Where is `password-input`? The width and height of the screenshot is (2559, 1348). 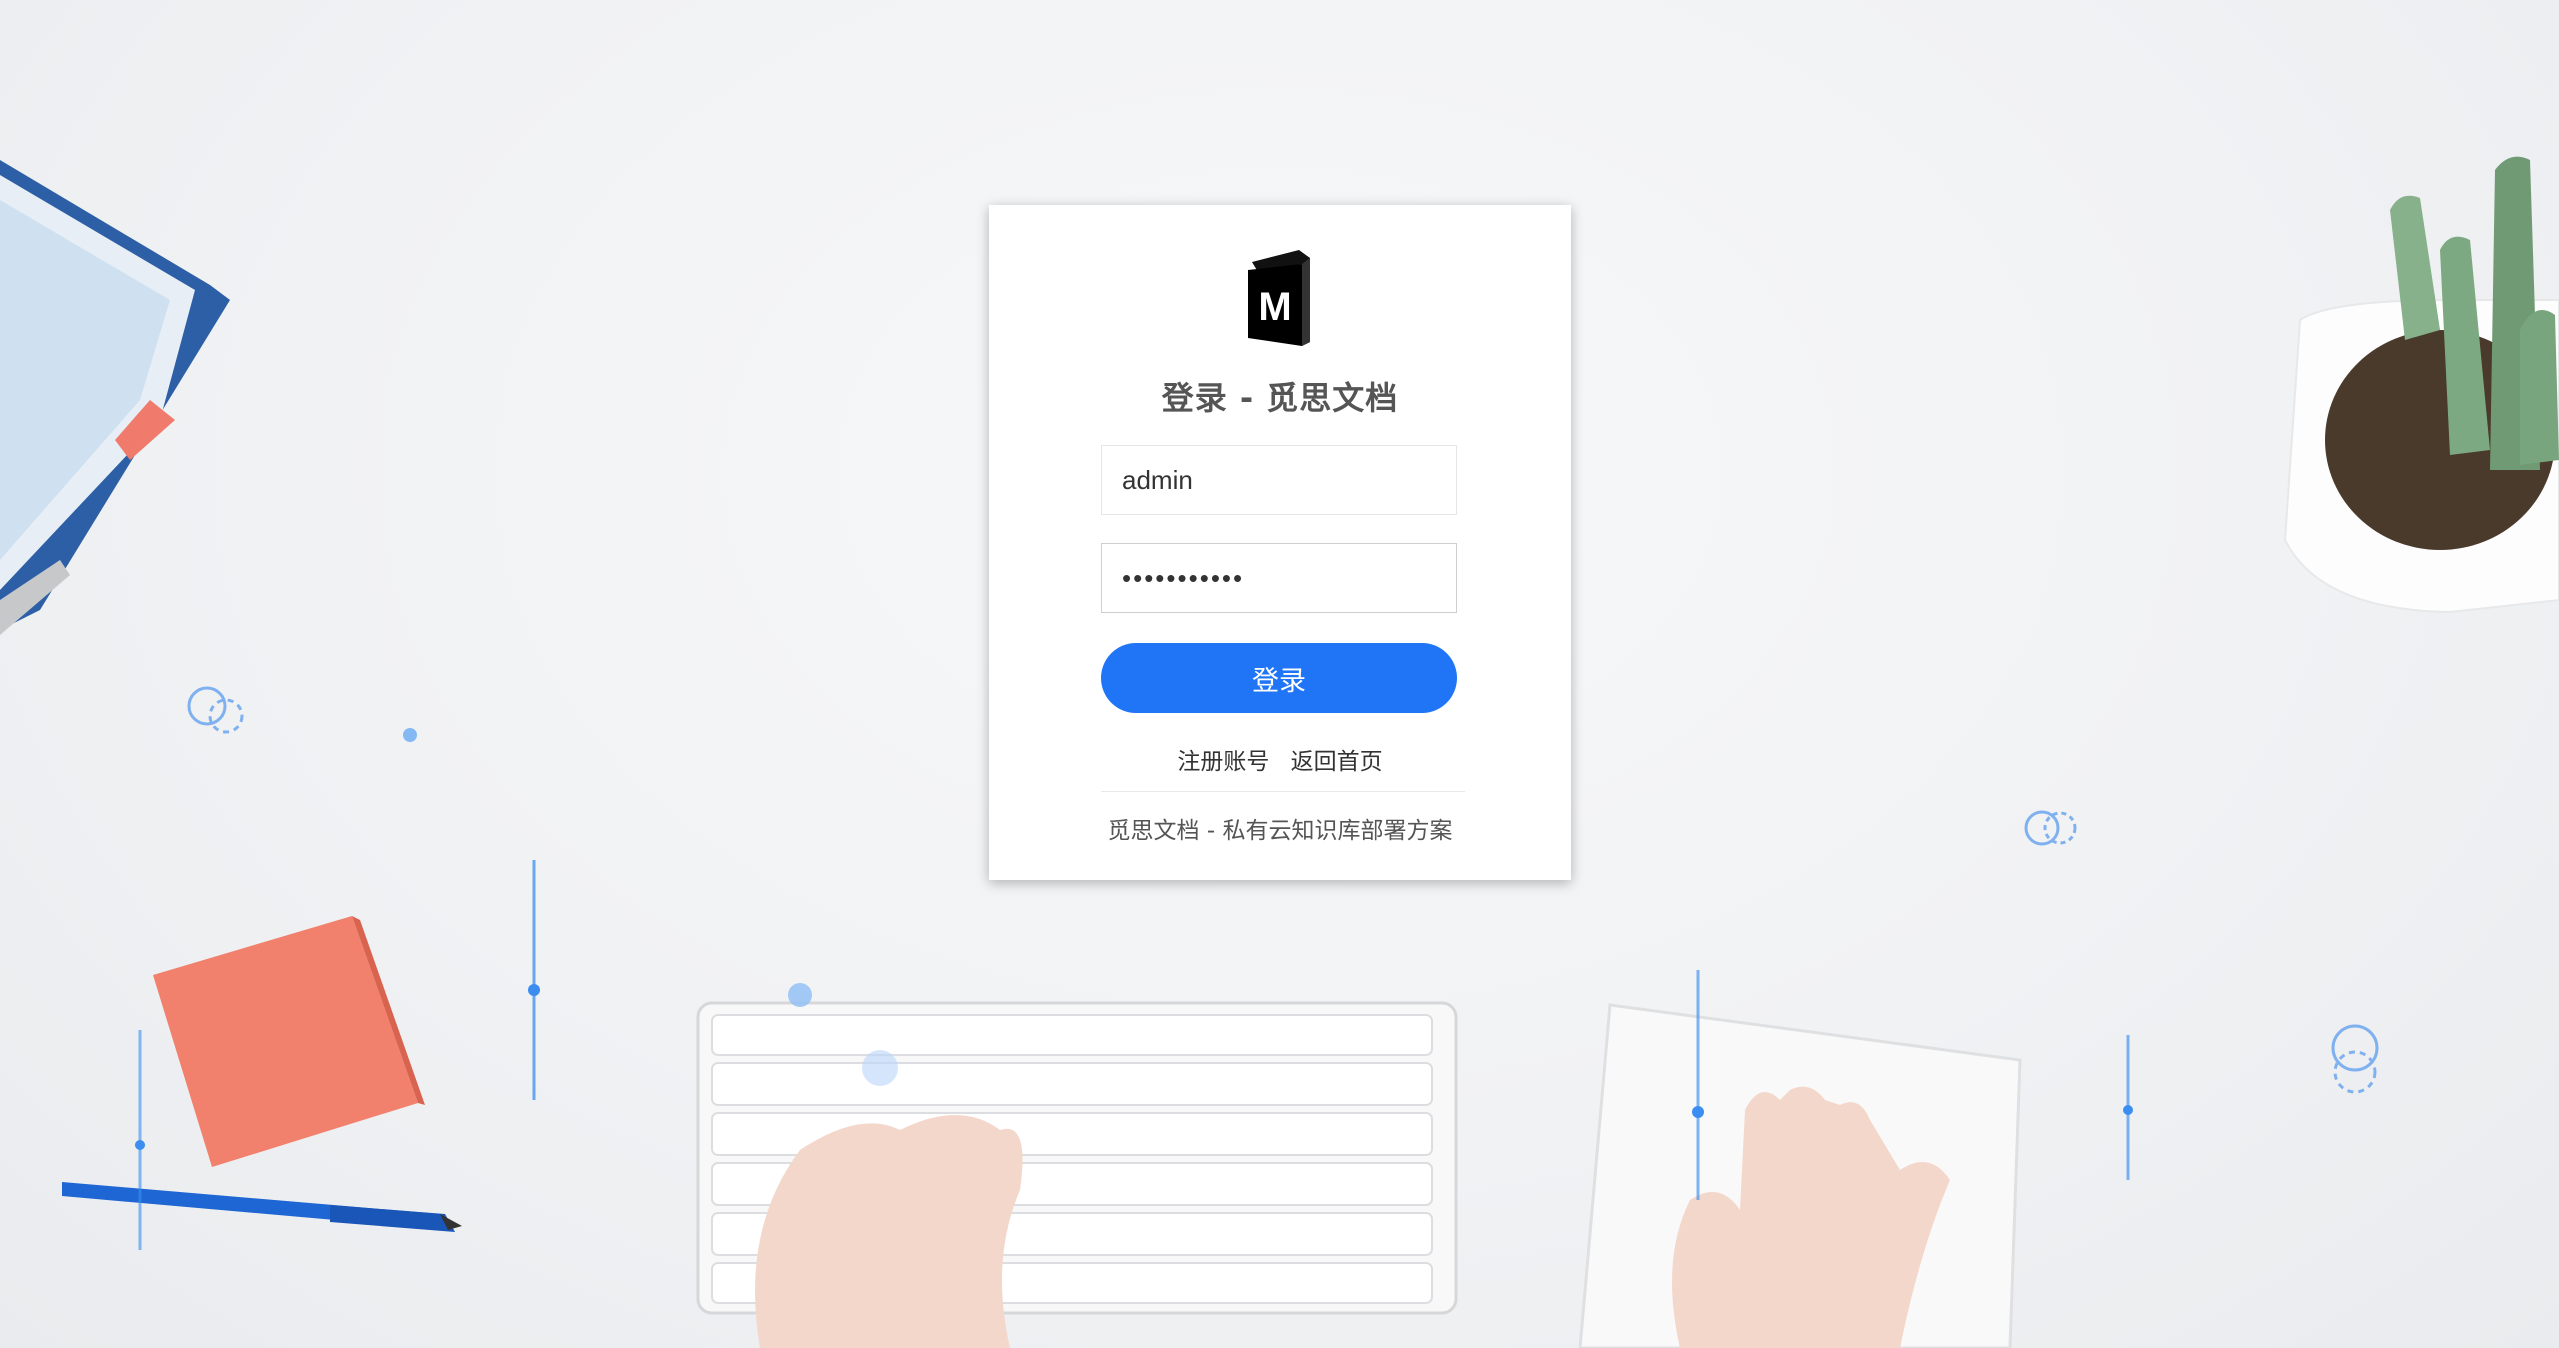 password-input is located at coordinates (1279, 578).